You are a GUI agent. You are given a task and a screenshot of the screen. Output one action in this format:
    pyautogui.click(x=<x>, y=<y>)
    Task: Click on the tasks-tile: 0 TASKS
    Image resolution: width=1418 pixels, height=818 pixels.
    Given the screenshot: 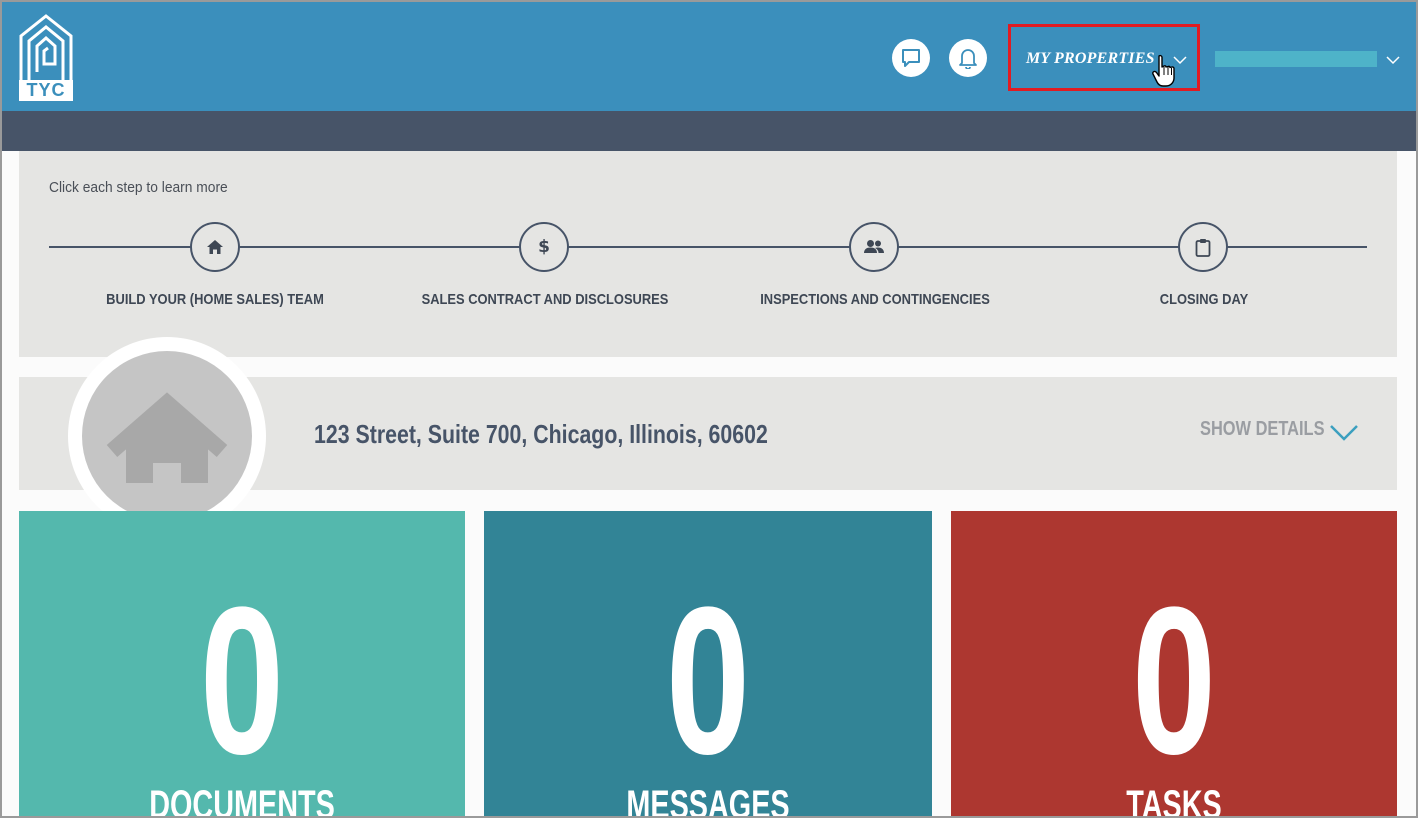 What is the action you would take?
    pyautogui.click(x=1174, y=664)
    